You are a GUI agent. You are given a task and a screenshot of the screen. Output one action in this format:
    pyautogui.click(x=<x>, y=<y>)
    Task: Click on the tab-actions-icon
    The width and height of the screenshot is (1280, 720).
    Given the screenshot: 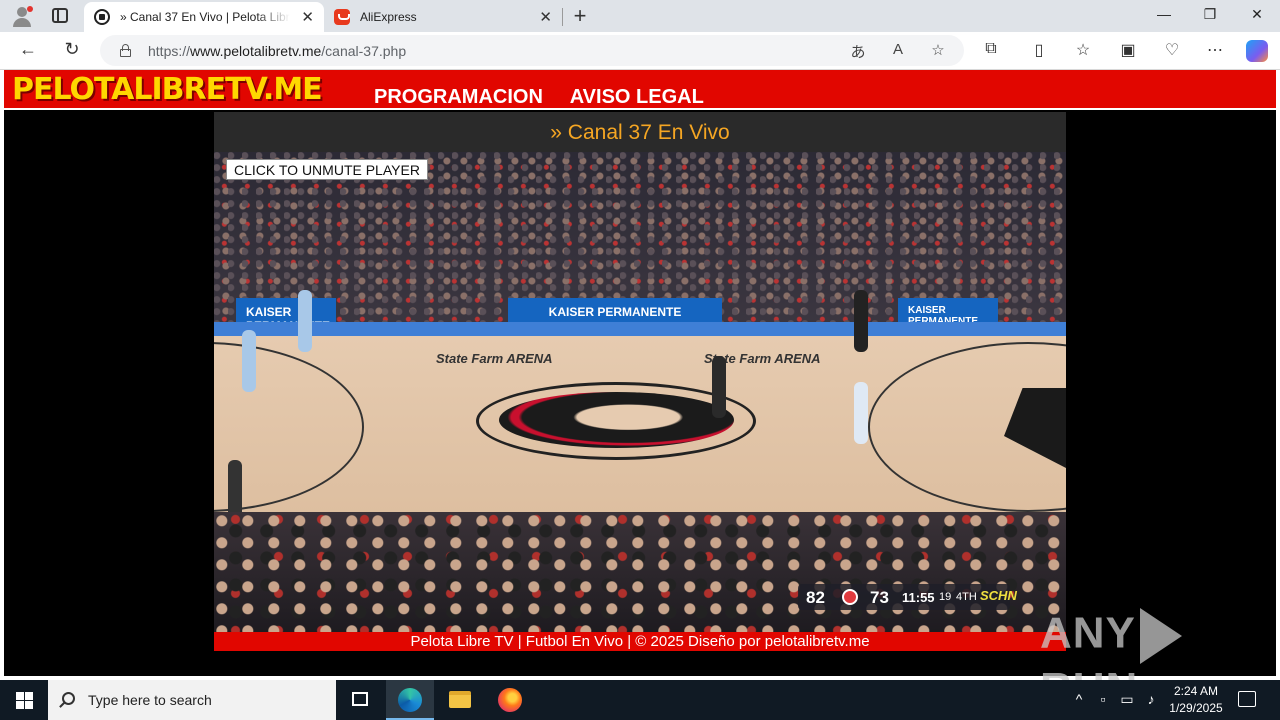 What is the action you would take?
    pyautogui.click(x=60, y=15)
    